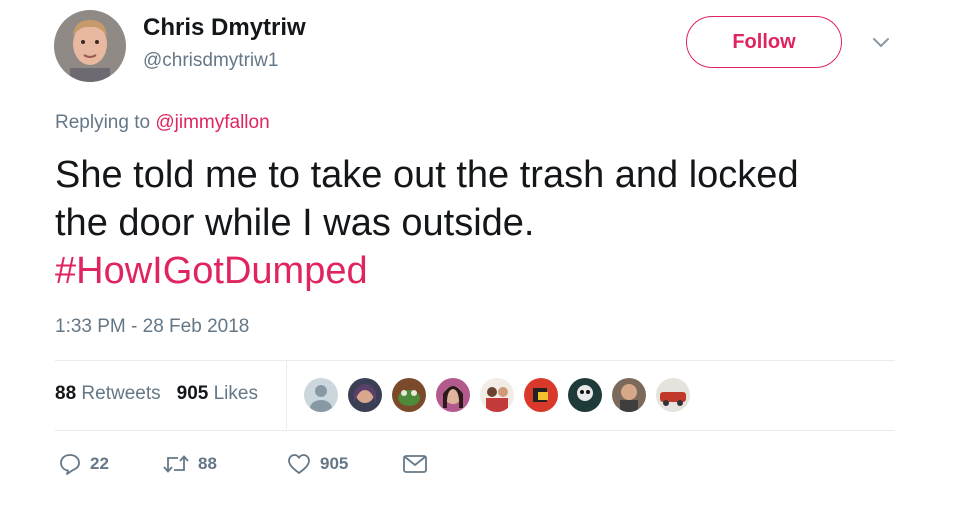 The image size is (954, 523). I want to click on replying-to: Replying to @jimmyfallon, so click(162, 123).